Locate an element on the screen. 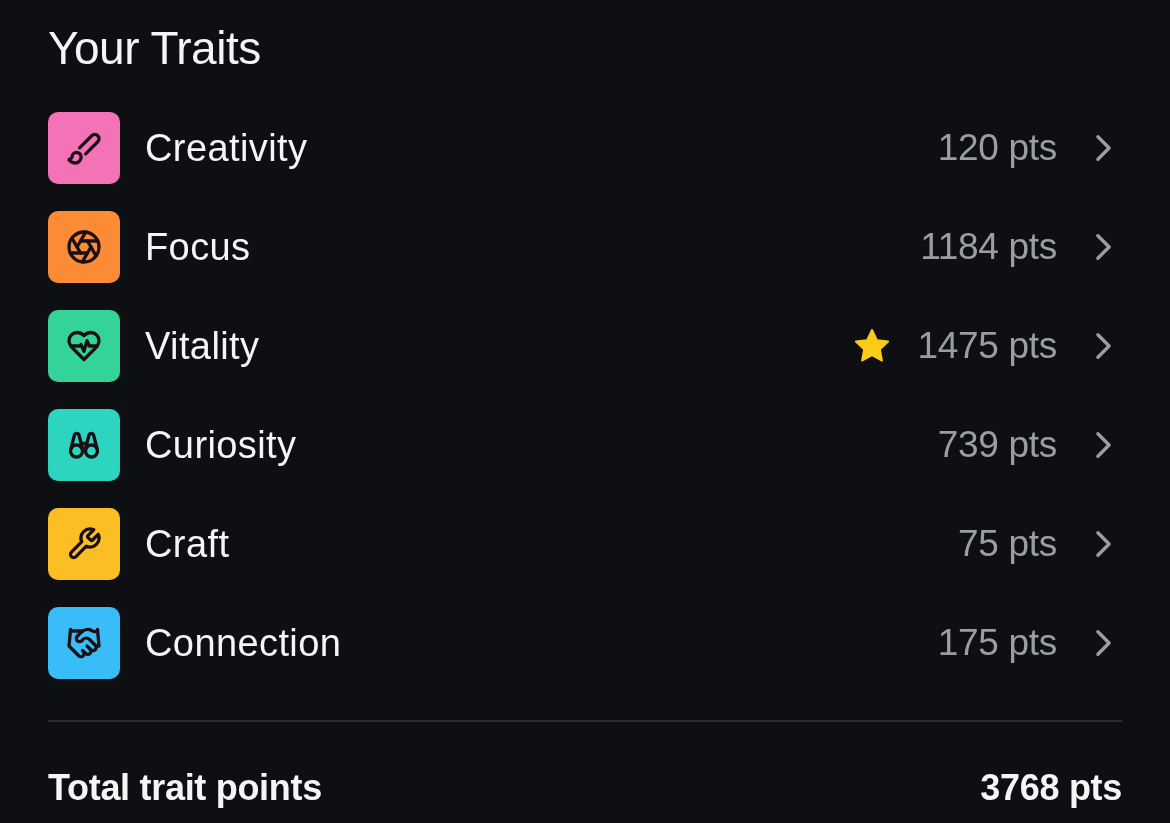 This screenshot has height=823, width=1170. trait-name: Connection is located at coordinates (243, 643).